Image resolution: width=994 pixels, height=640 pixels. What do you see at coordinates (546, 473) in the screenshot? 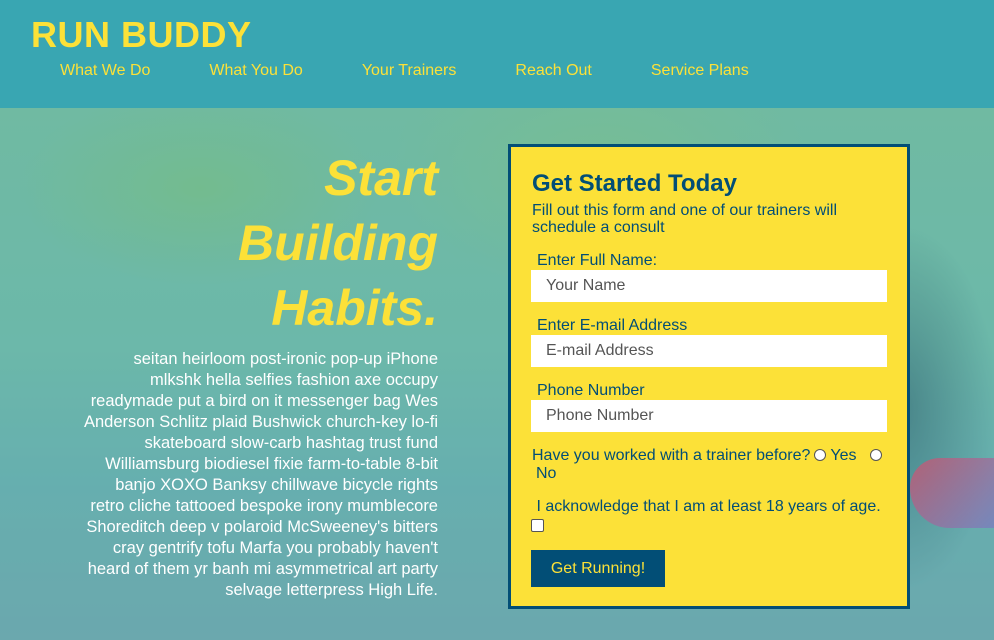
I see `no-label: No` at bounding box center [546, 473].